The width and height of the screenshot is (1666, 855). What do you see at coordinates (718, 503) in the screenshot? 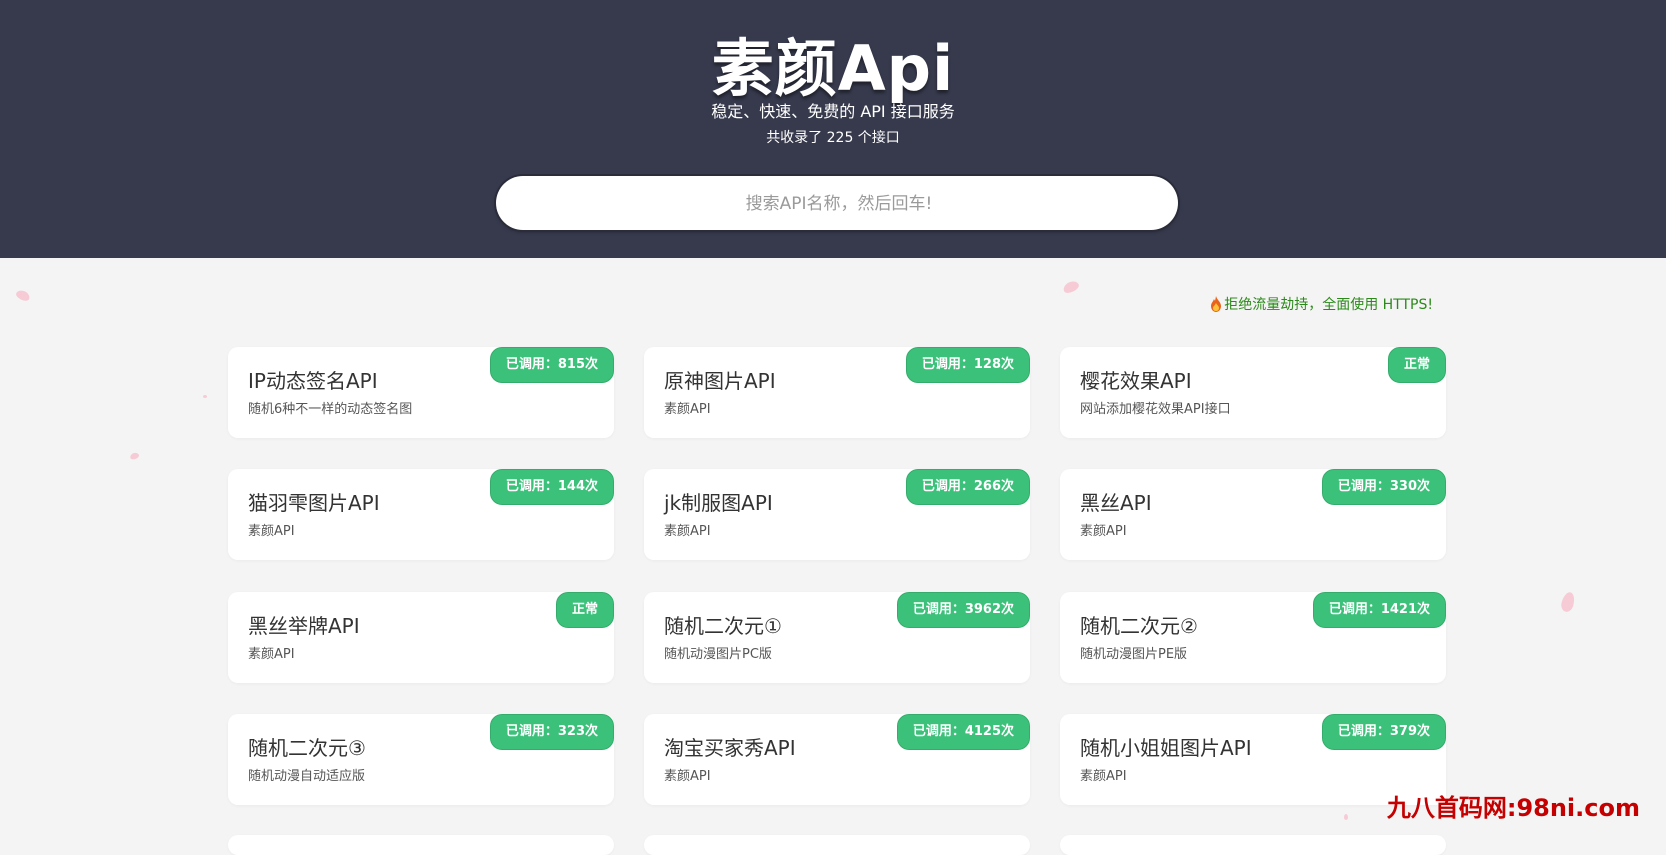
I see `api-card-title: jk制服图API` at bounding box center [718, 503].